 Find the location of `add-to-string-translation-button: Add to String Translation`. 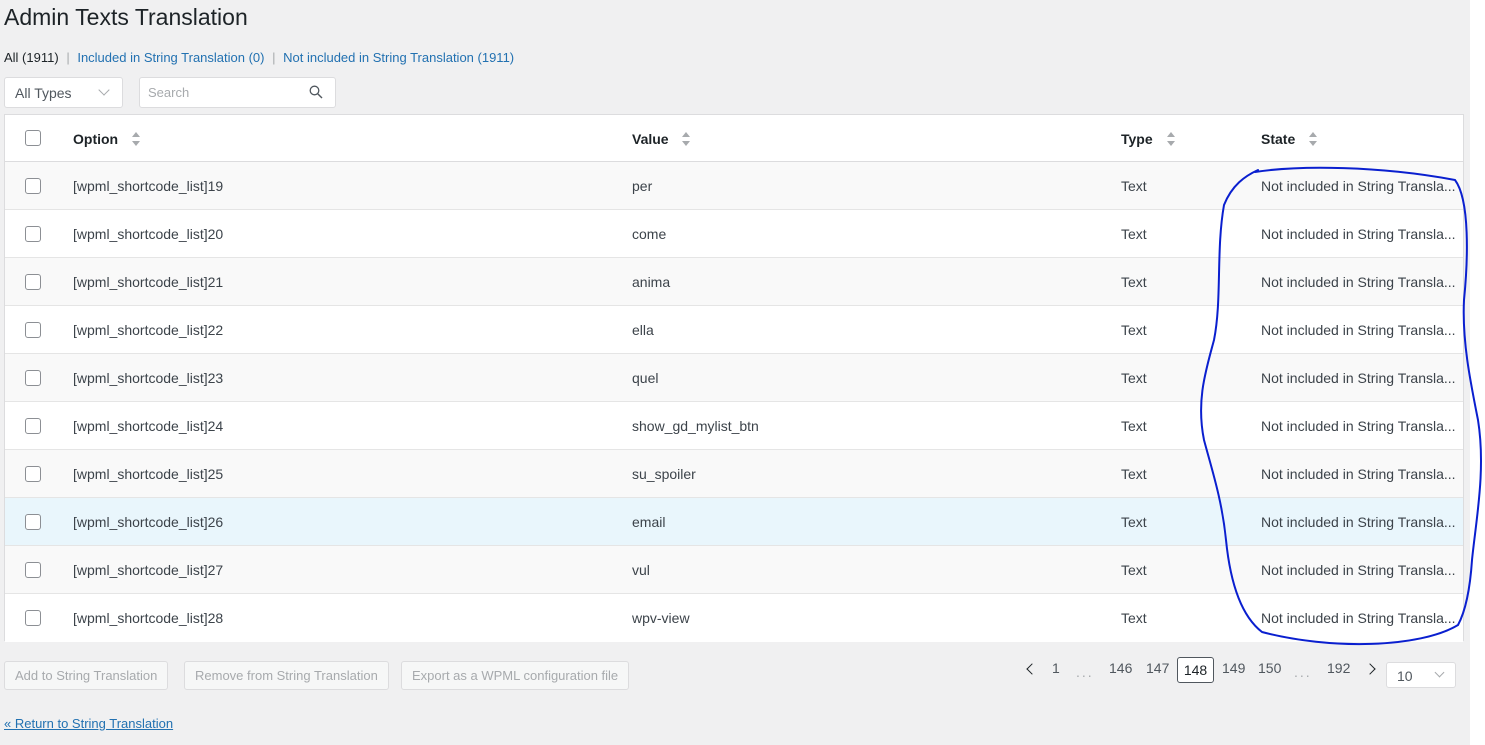

add-to-string-translation-button: Add to String Translation is located at coordinates (86, 675).